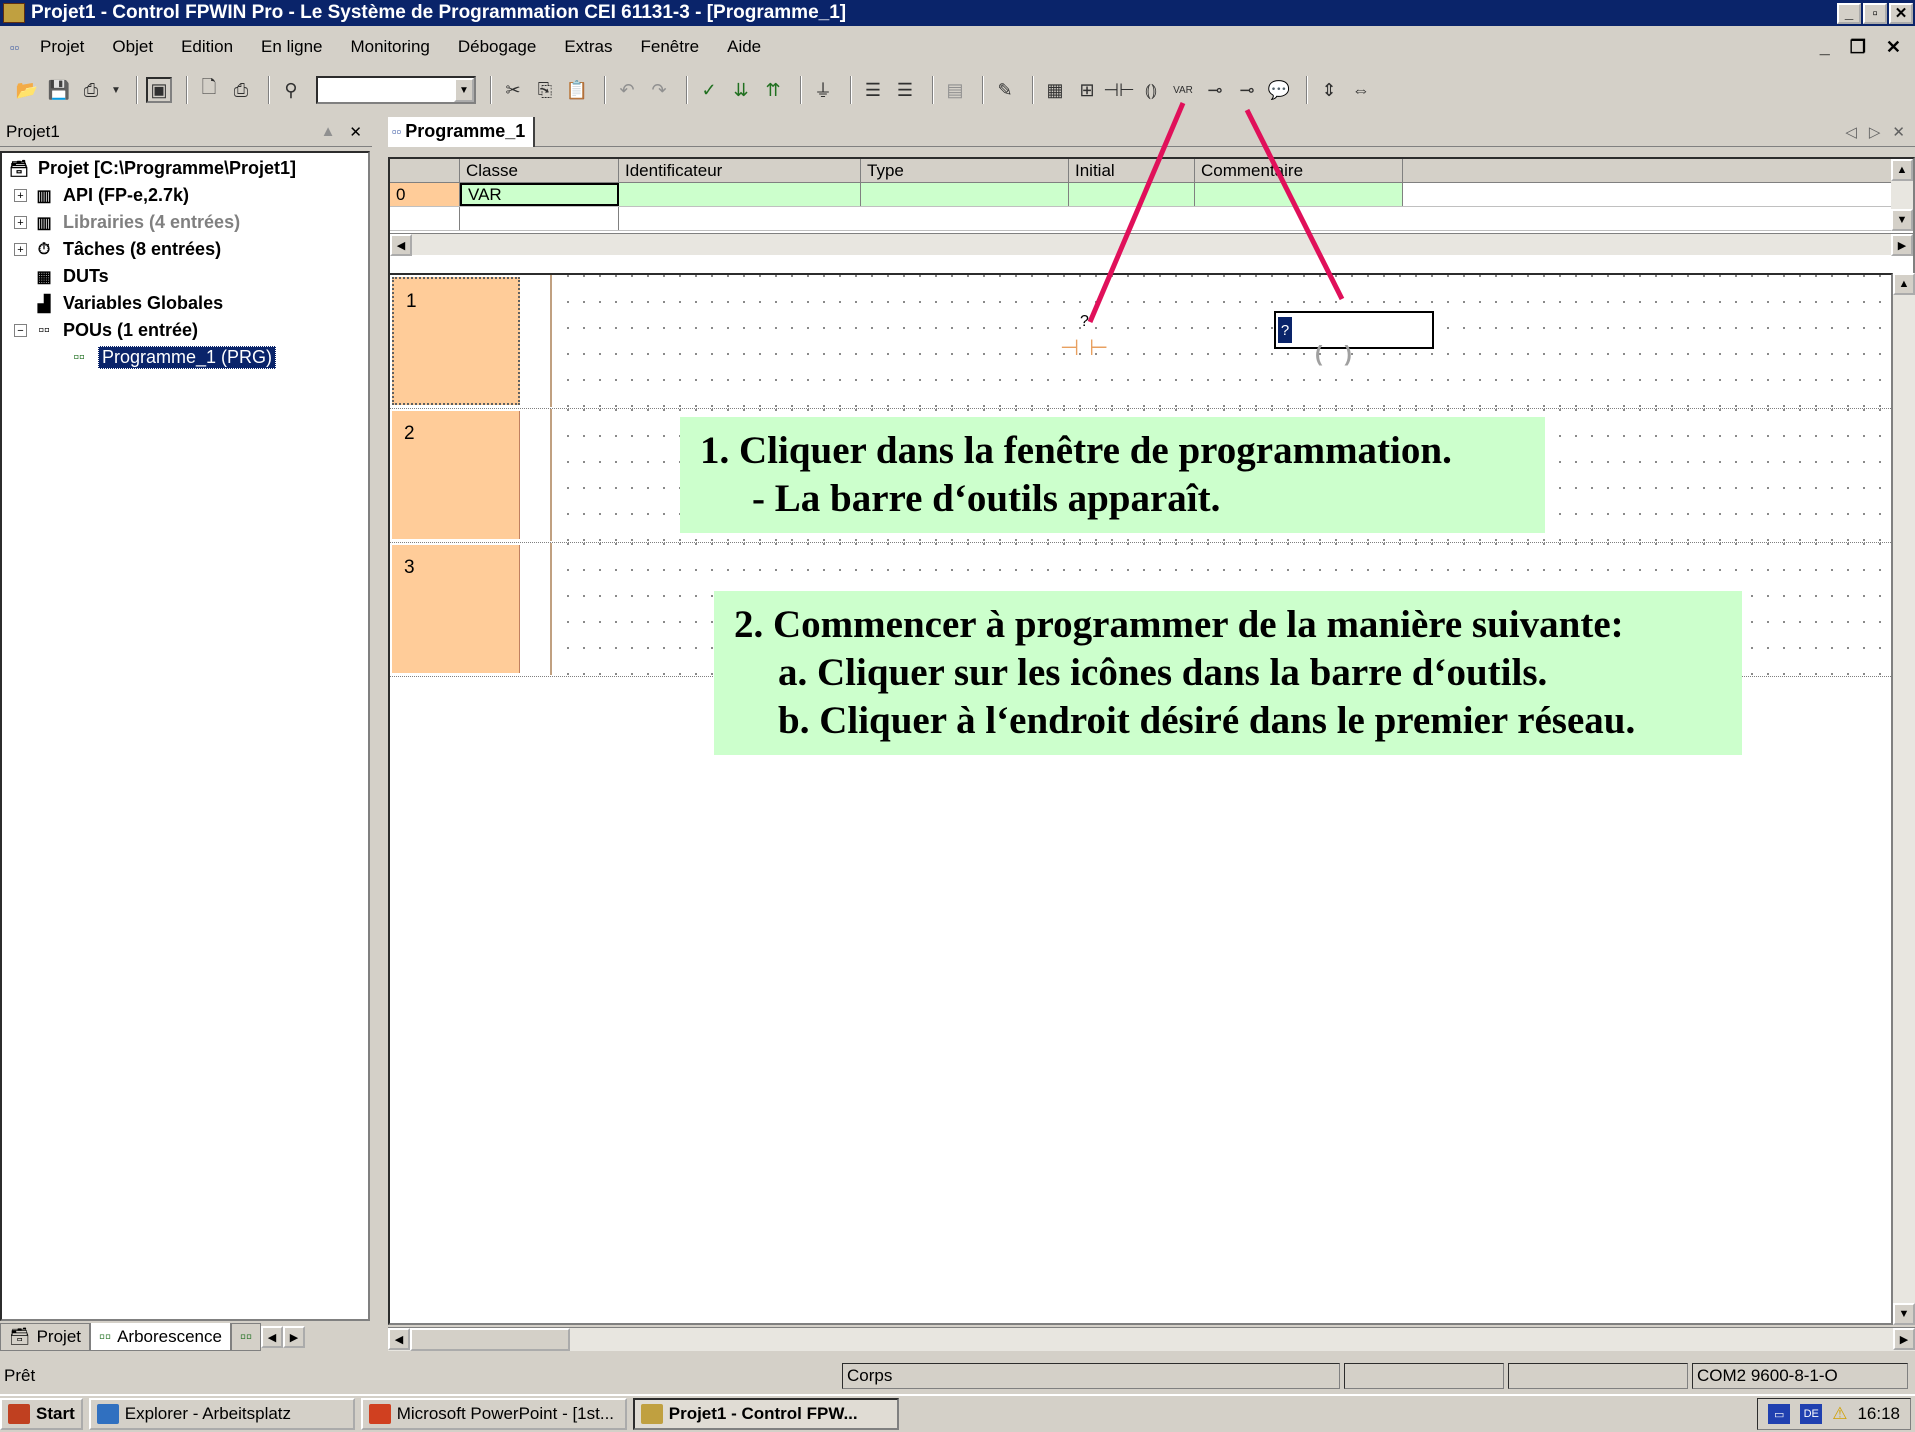  Describe the element at coordinates (1901, 13) in the screenshot. I see `close-button: ✕` at that location.